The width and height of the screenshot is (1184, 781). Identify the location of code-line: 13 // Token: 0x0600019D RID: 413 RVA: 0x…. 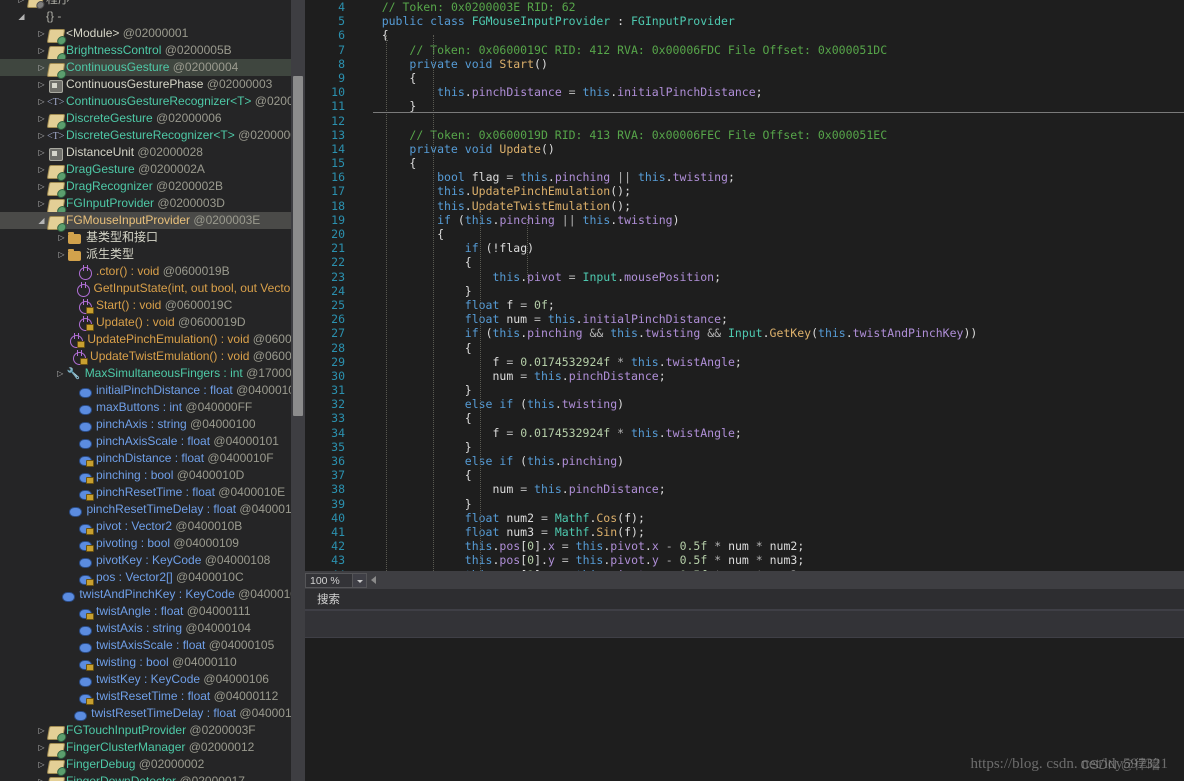
(744, 135).